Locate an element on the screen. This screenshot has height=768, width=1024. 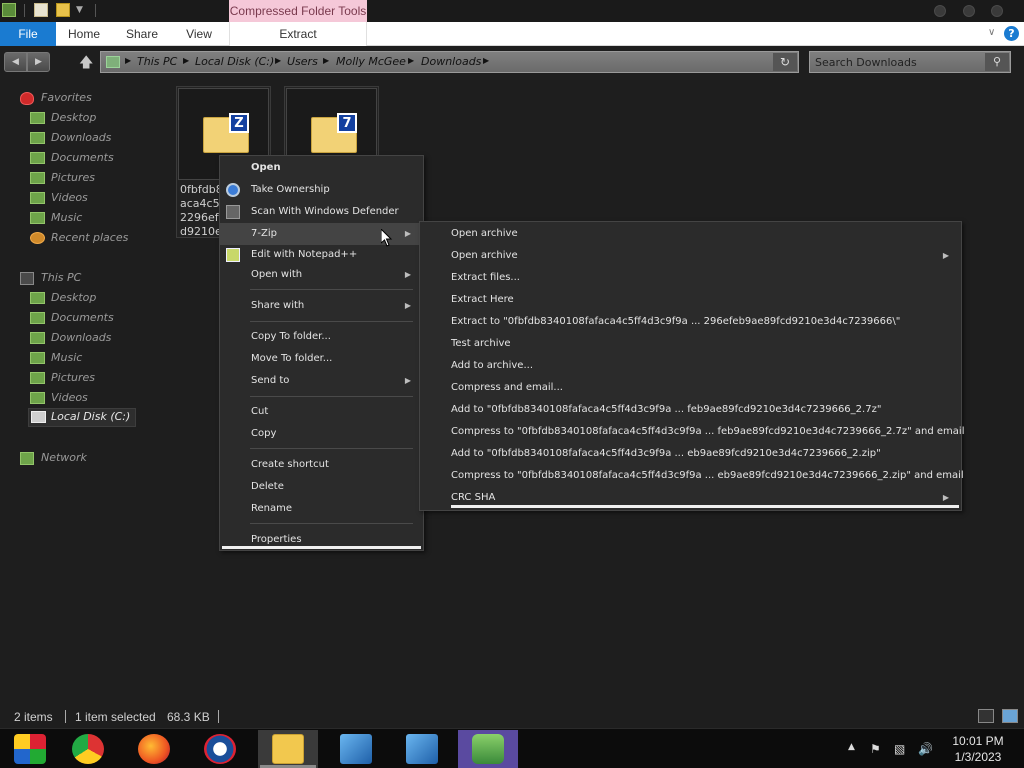
submenu-item-extract-here: Extract Here is located at coordinates (690, 300).